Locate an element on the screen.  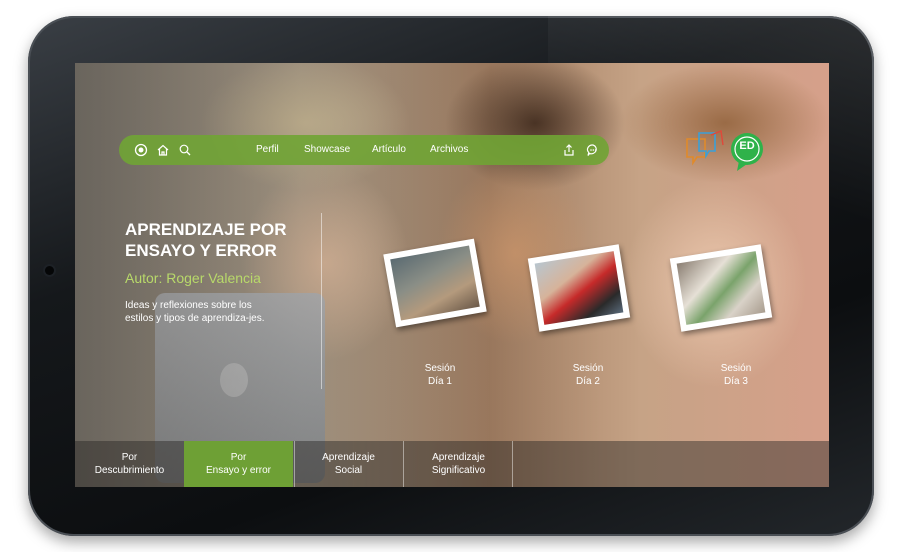
session-2-photo is located at coordinates (579, 288).